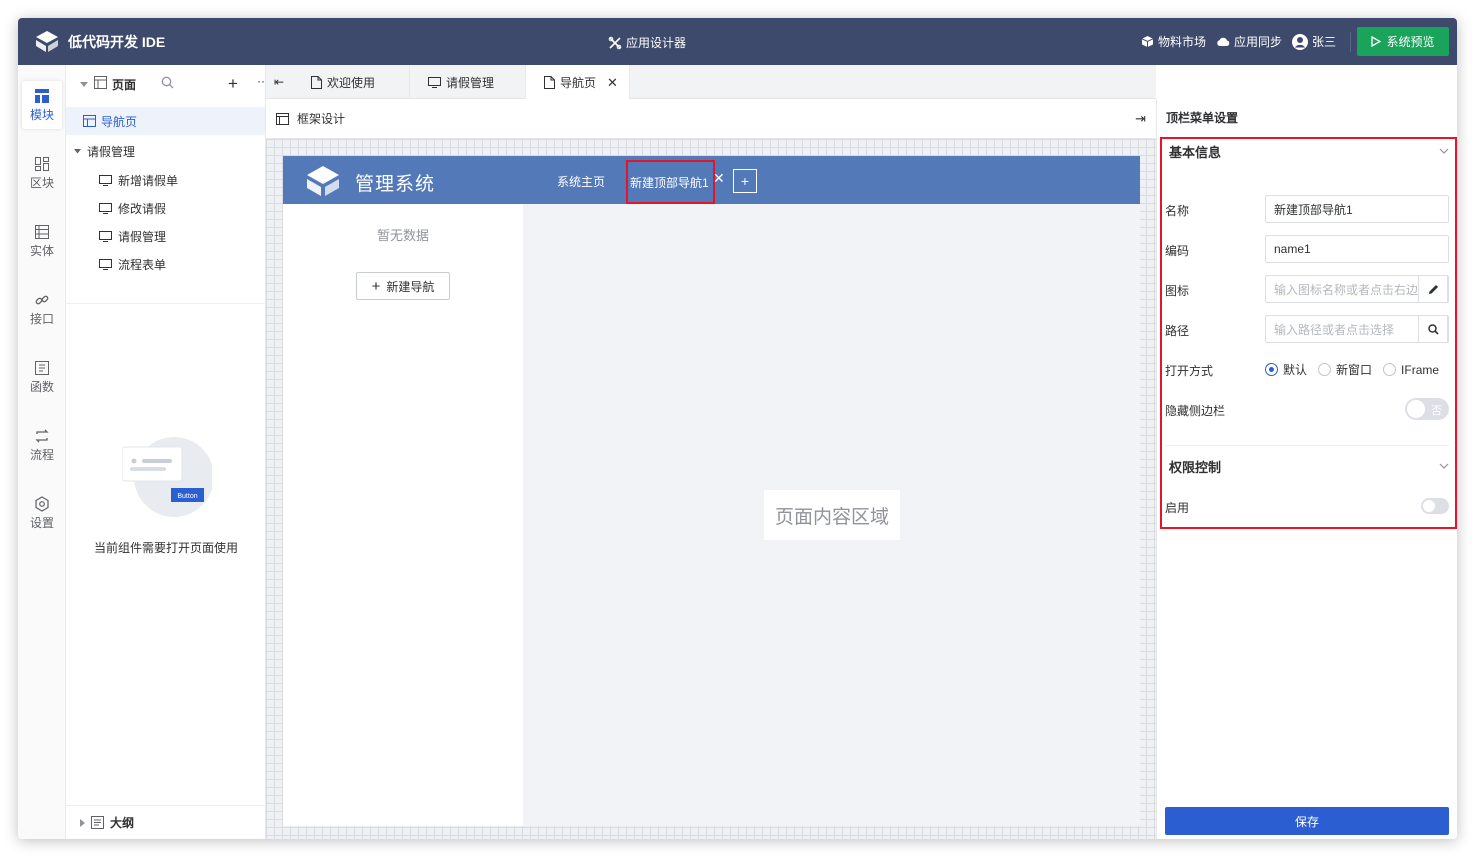  What do you see at coordinates (1313, 41) in the screenshot?
I see `user-menu: 张三` at bounding box center [1313, 41].